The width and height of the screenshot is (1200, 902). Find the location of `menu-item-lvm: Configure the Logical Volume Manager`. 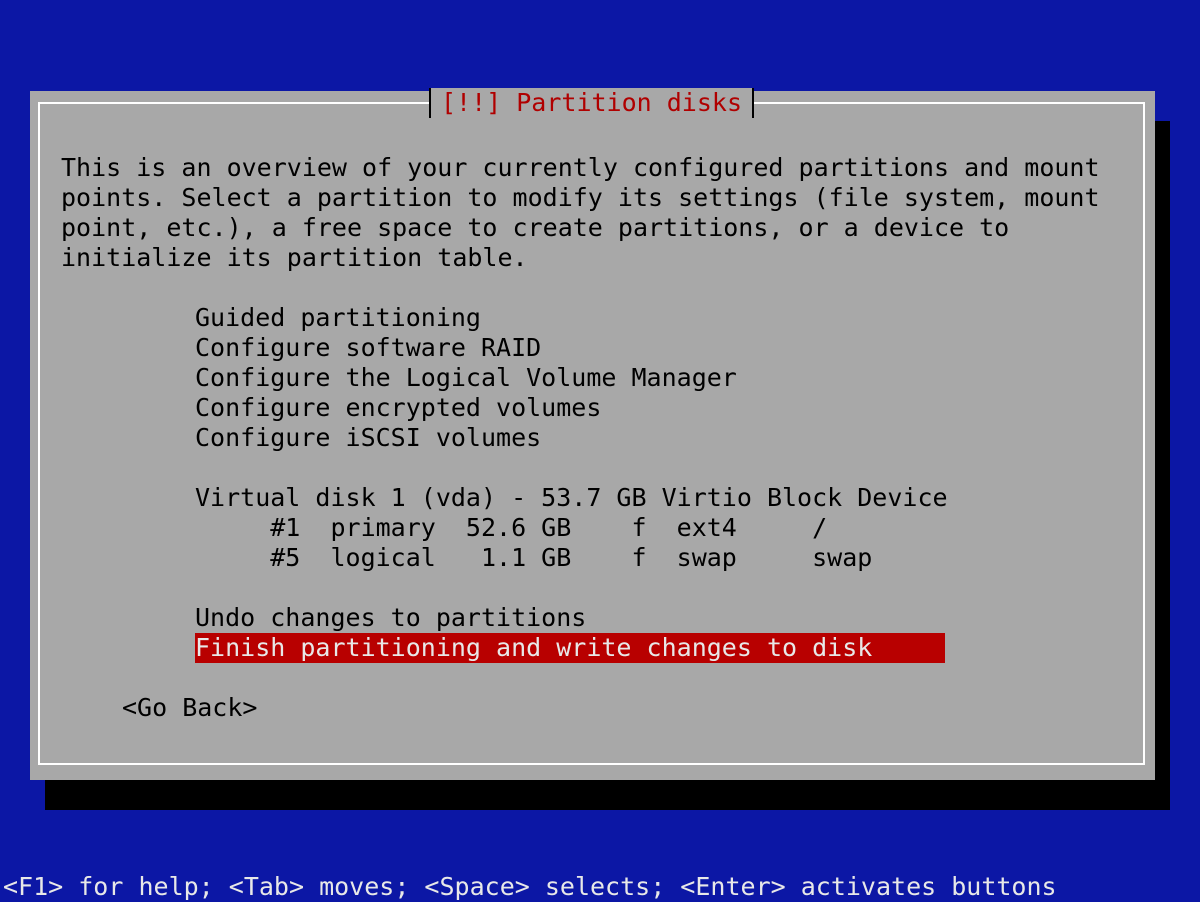

menu-item-lvm: Configure the Logical Volume Manager is located at coordinates (466, 378).